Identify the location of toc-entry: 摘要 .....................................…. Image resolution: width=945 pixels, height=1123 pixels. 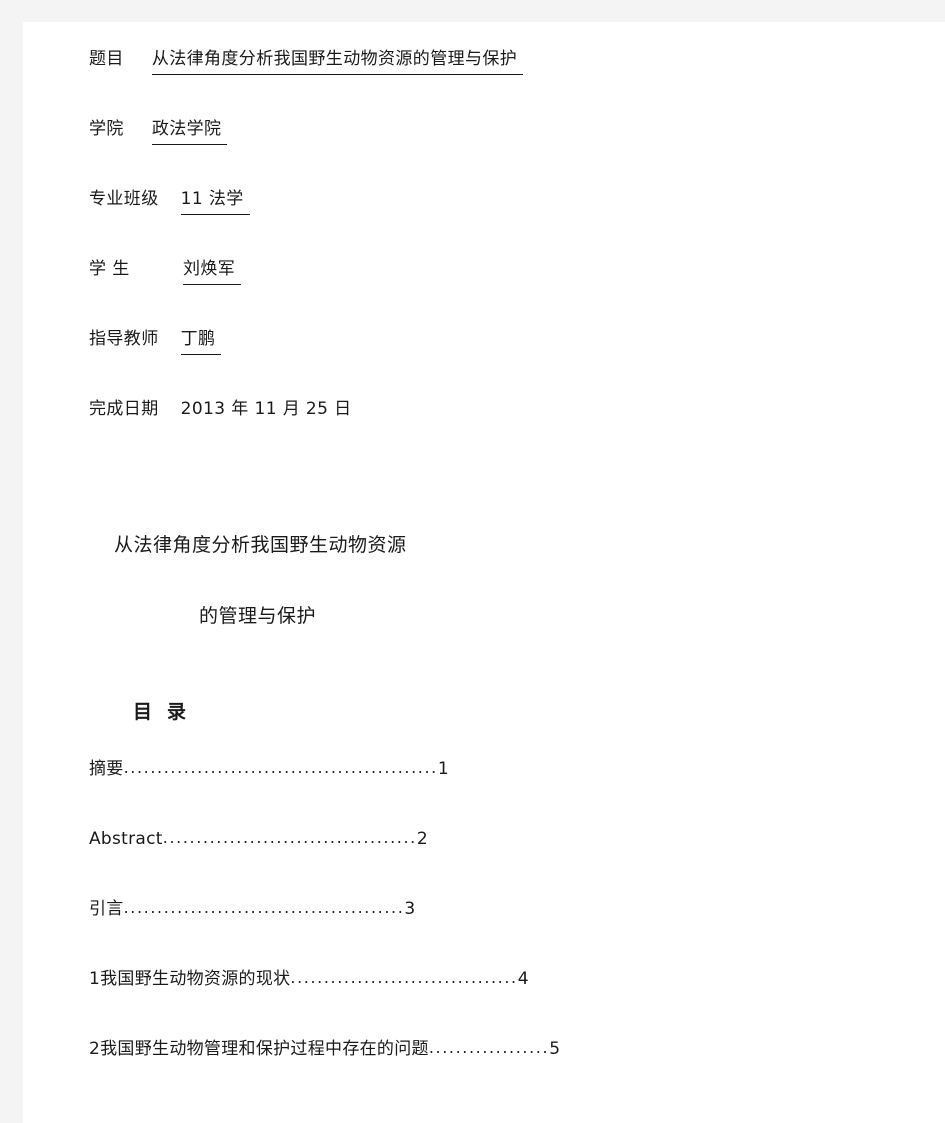
(499, 792).